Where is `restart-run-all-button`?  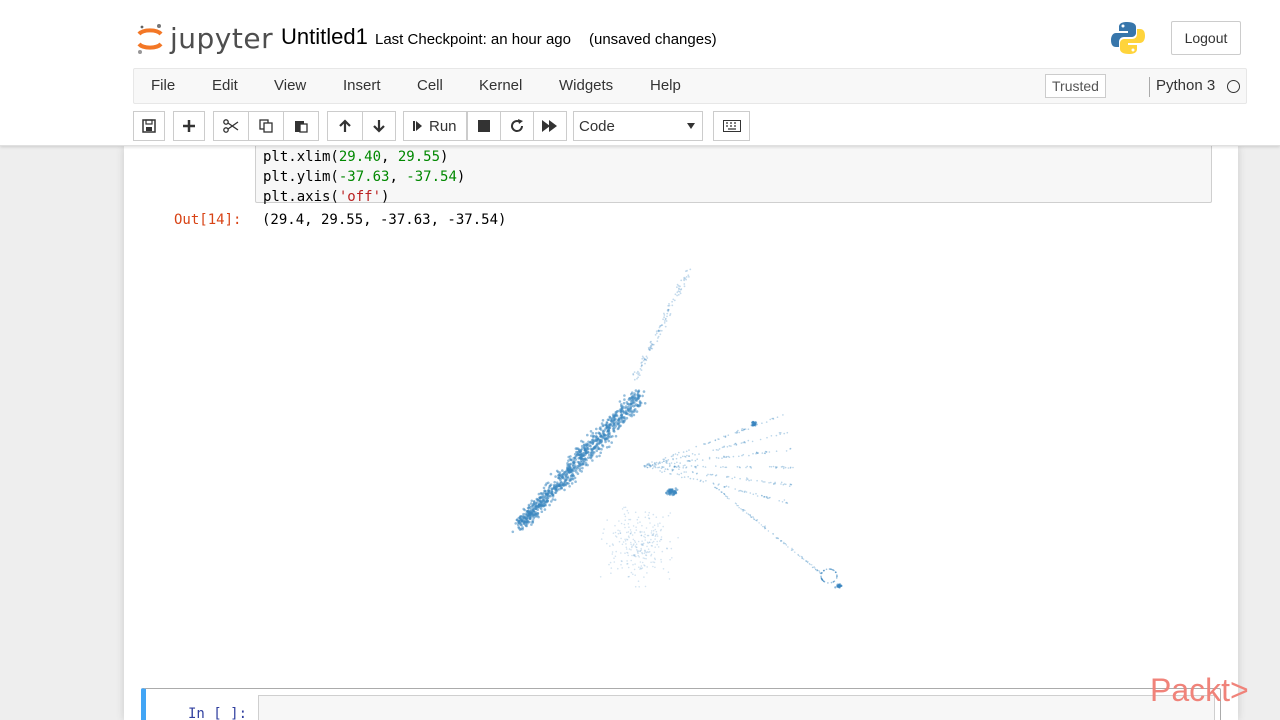
restart-run-all-button is located at coordinates (550, 126).